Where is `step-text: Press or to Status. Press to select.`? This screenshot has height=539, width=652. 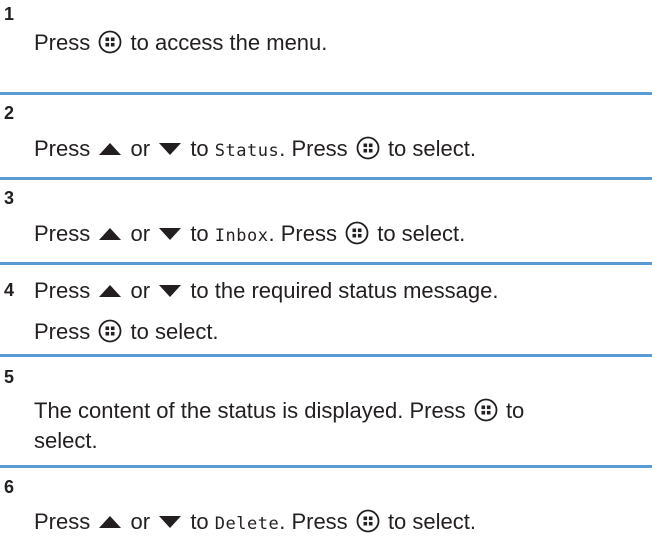 step-text: Press or to Status. Press to select. is located at coordinates (255, 148).